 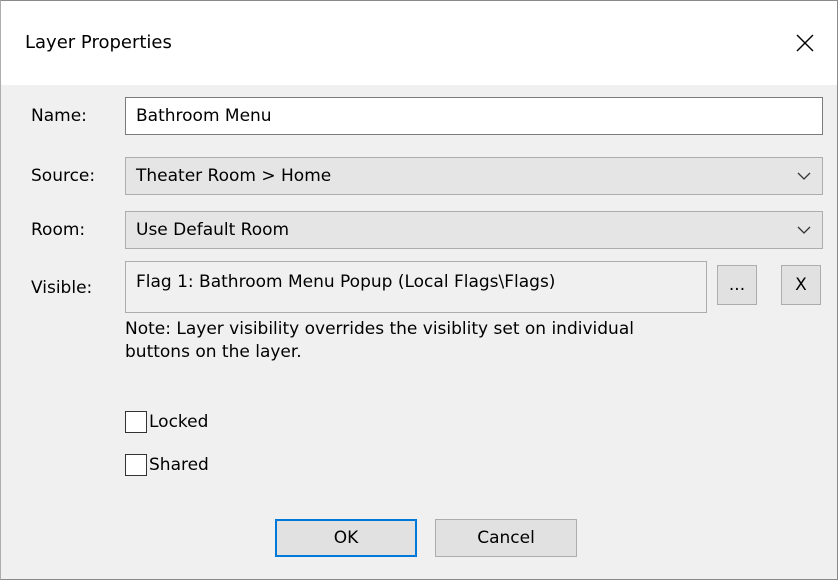 What do you see at coordinates (474, 116) in the screenshot?
I see `name-input: Bathroom Menu` at bounding box center [474, 116].